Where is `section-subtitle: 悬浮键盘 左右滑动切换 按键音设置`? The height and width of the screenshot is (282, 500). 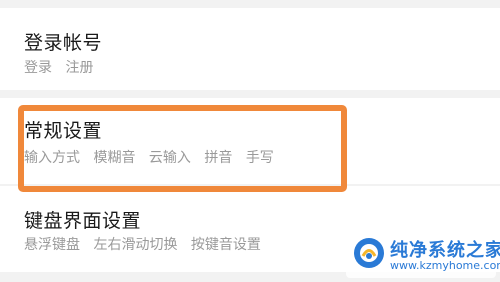
section-subtitle: 悬浮键盘 左右滑动切换 按键音设置 is located at coordinates (147, 244).